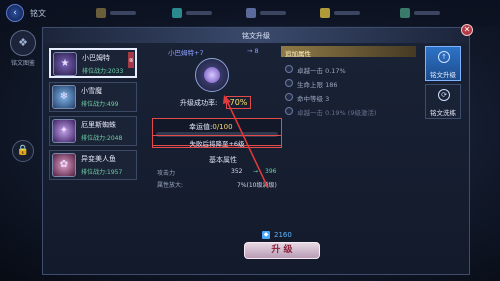 This screenshot has height=281, width=500. Describe the element at coordinates (348, 52) in the screenshot. I see `extra-attrs-header: 追加属性` at that location.